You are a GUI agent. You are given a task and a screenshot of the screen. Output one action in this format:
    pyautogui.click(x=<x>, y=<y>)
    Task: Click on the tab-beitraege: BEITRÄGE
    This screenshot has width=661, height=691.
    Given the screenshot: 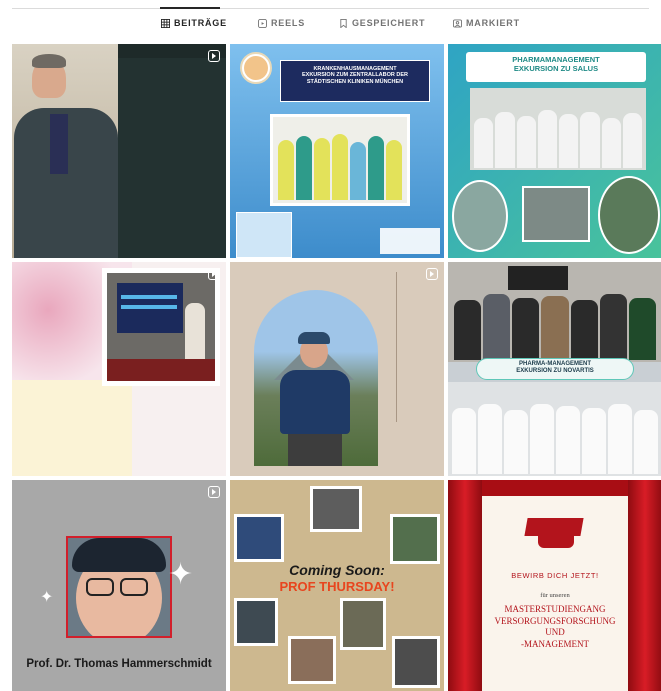 What is the action you would take?
    pyautogui.click(x=194, y=23)
    